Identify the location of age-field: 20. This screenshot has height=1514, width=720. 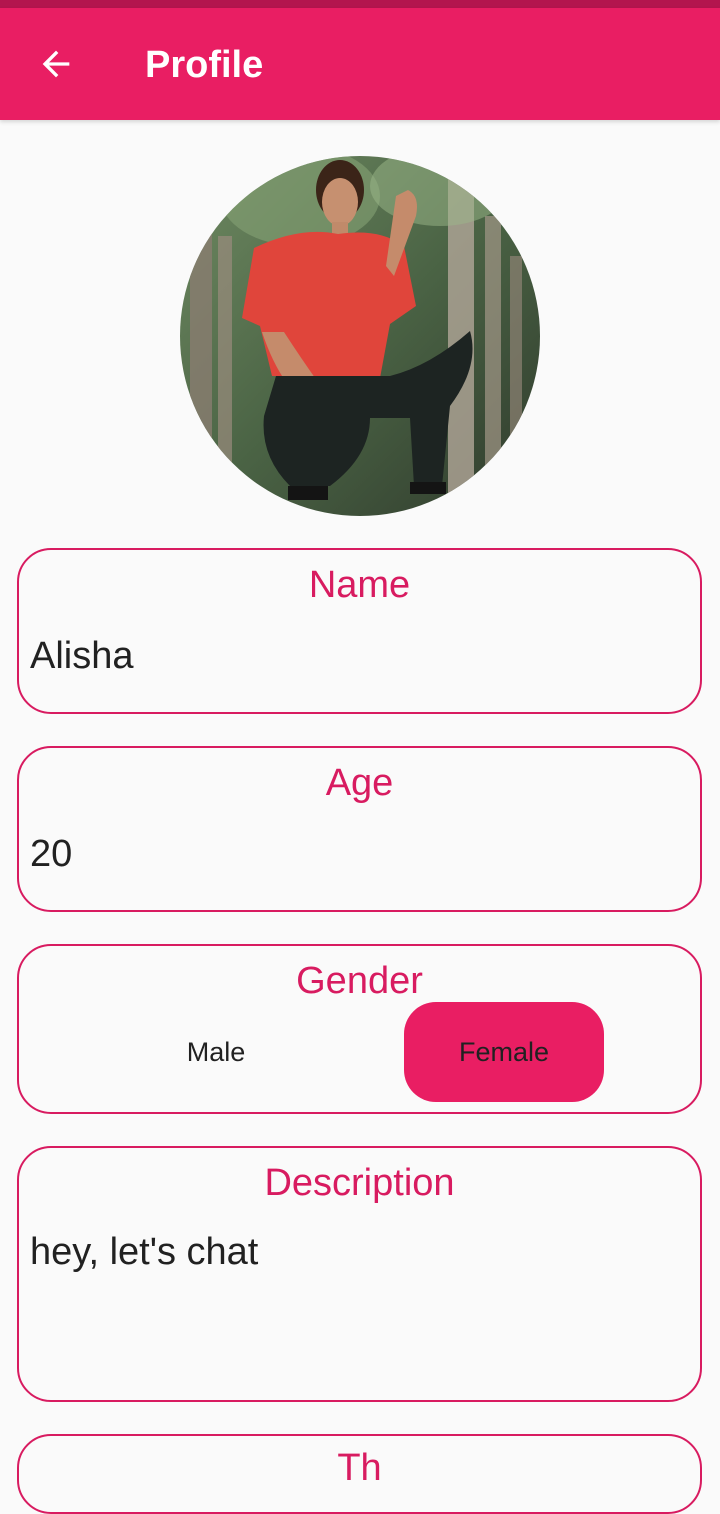
(51, 854).